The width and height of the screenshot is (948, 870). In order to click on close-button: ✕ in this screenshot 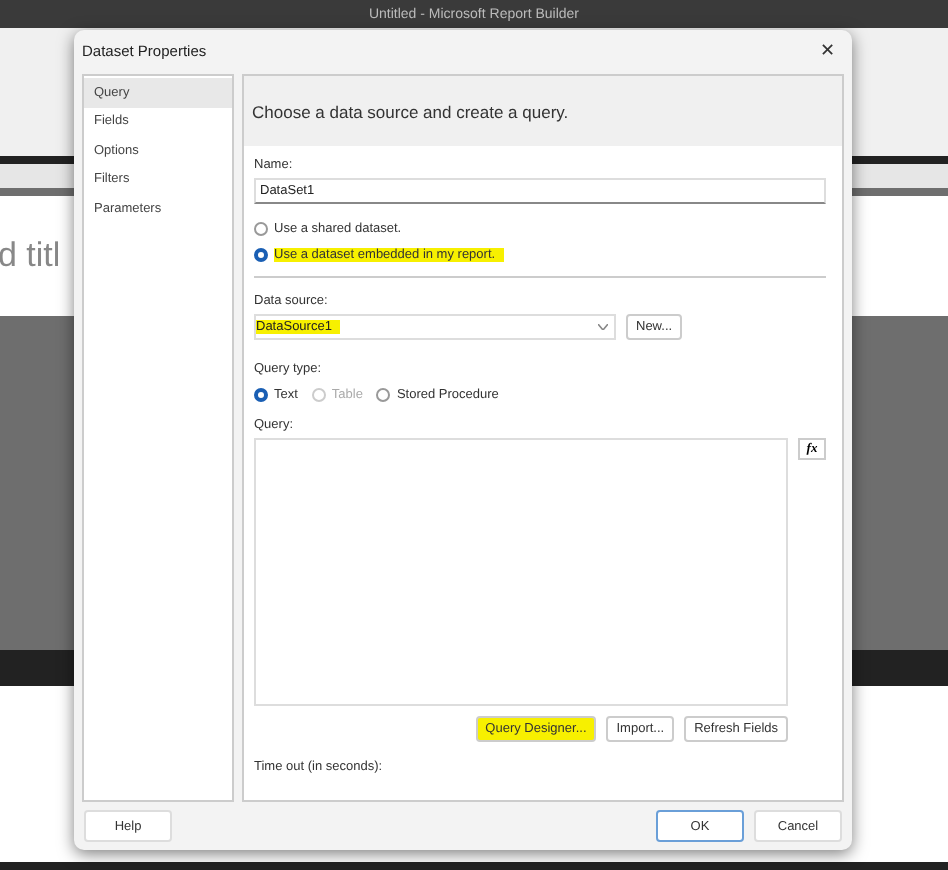, I will do `click(828, 50)`.